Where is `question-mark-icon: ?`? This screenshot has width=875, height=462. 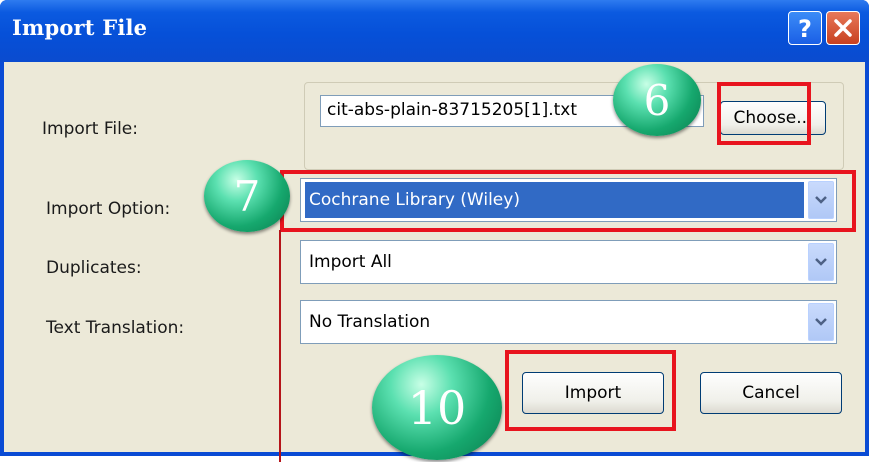 question-mark-icon: ? is located at coordinates (805, 28).